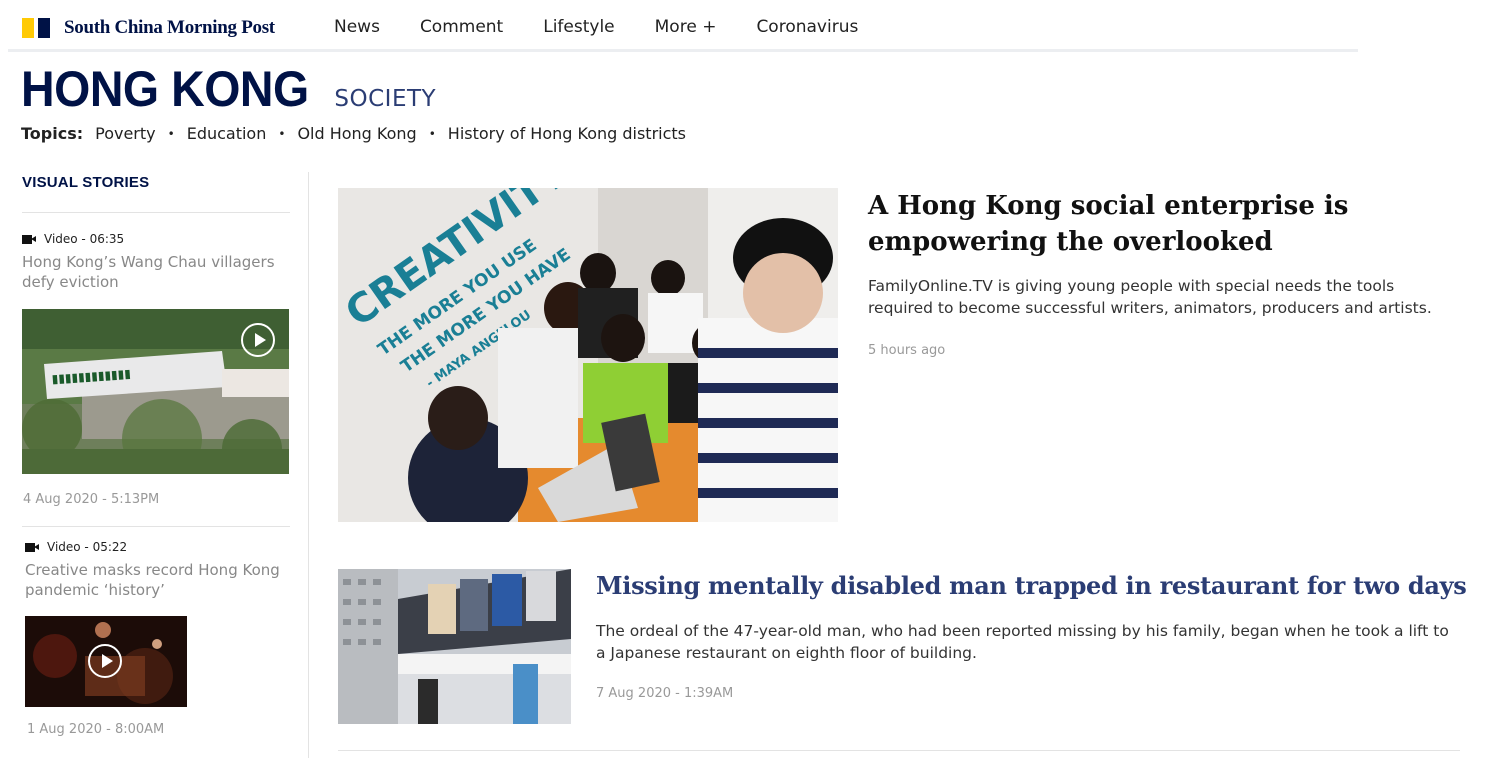 This screenshot has height=758, width=1486. What do you see at coordinates (357, 27) in the screenshot?
I see `nav-item-news: News` at bounding box center [357, 27].